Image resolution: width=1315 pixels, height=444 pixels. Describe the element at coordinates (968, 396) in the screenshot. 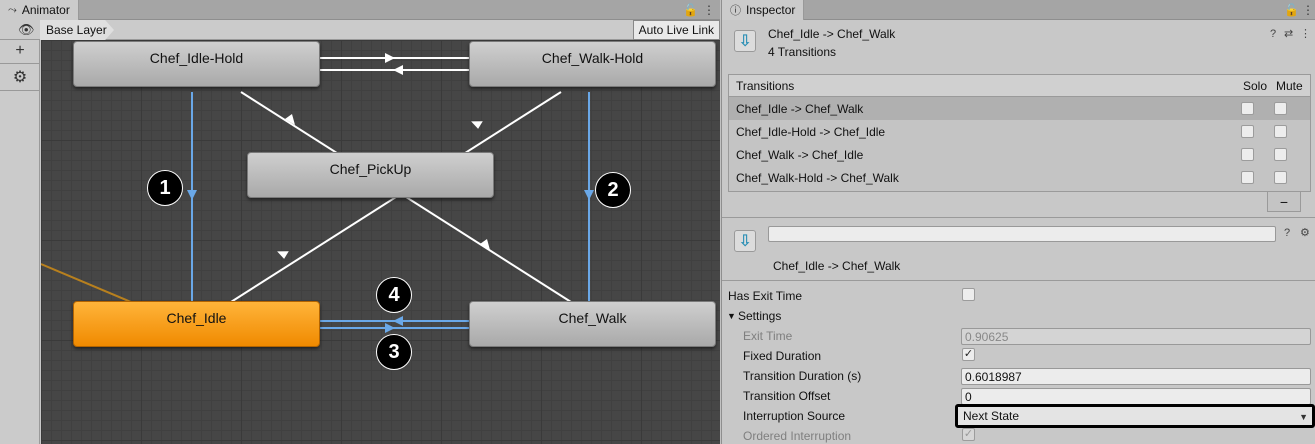

I see `transition-offset-value: 0` at that location.